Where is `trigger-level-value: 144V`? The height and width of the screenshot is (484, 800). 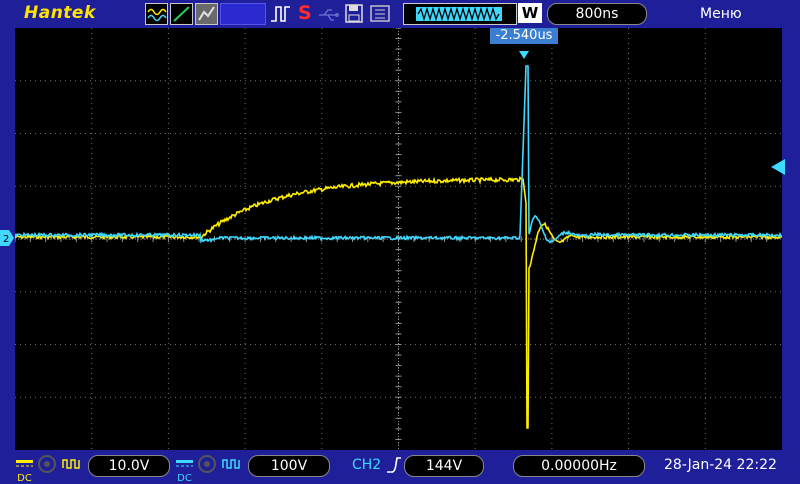
trigger-level-value: 144V is located at coordinates (444, 466).